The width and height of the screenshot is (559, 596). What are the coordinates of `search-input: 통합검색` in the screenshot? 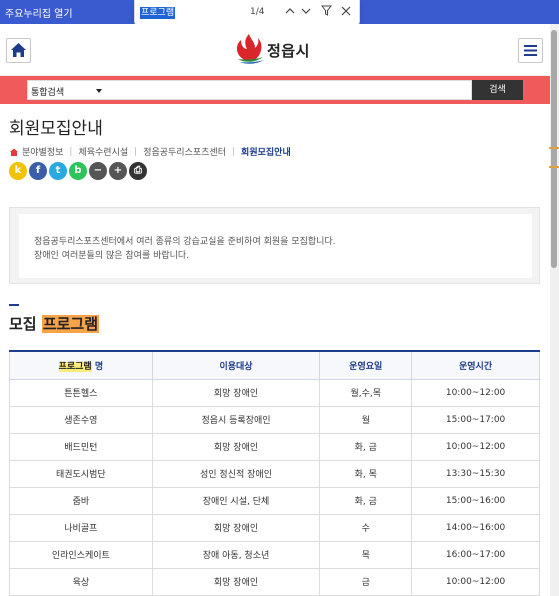 It's located at (249, 90).